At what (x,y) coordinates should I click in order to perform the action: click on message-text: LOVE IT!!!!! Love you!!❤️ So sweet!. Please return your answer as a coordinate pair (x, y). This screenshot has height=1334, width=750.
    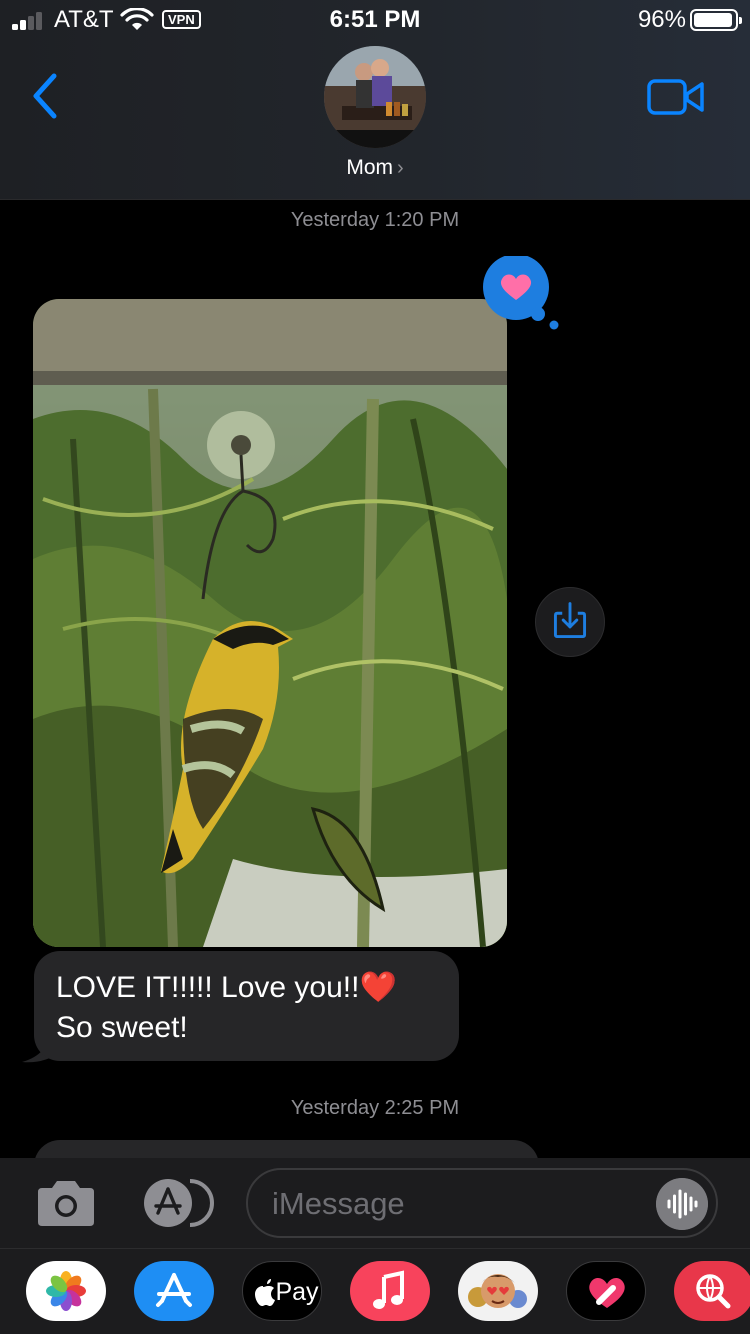
    Looking at the image, I should click on (226, 1007).